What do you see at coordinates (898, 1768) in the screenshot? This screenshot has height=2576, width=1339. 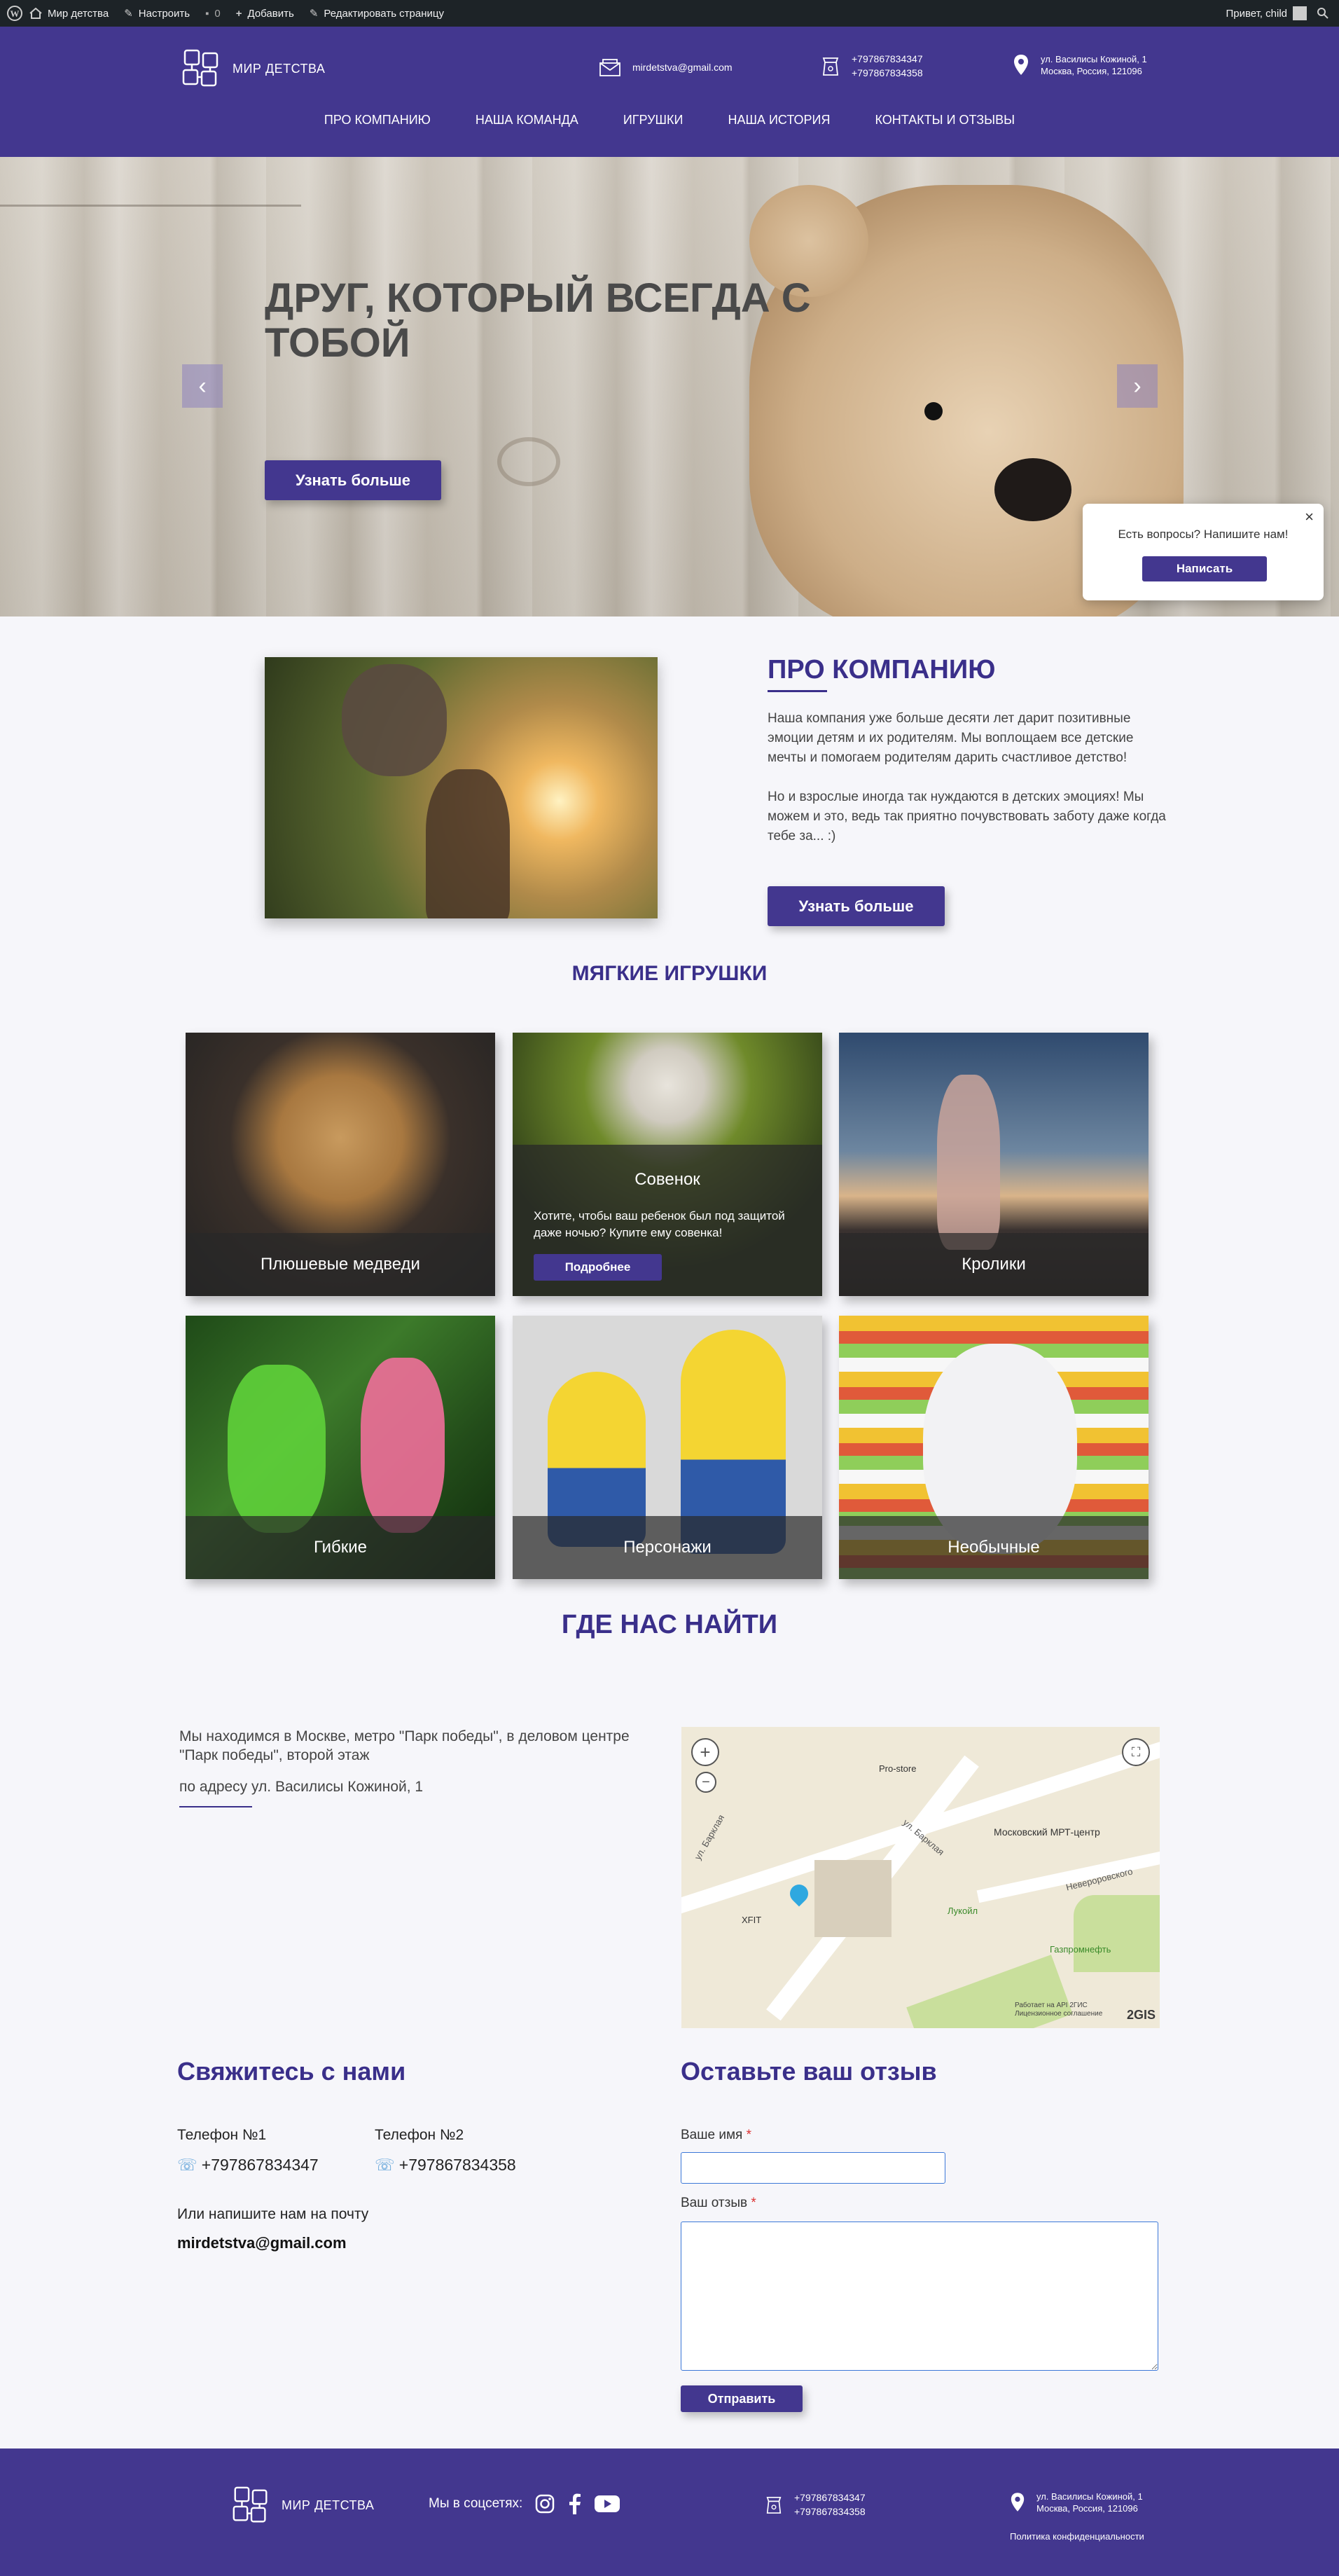 I see `map-label-prostore: Pro-store` at bounding box center [898, 1768].